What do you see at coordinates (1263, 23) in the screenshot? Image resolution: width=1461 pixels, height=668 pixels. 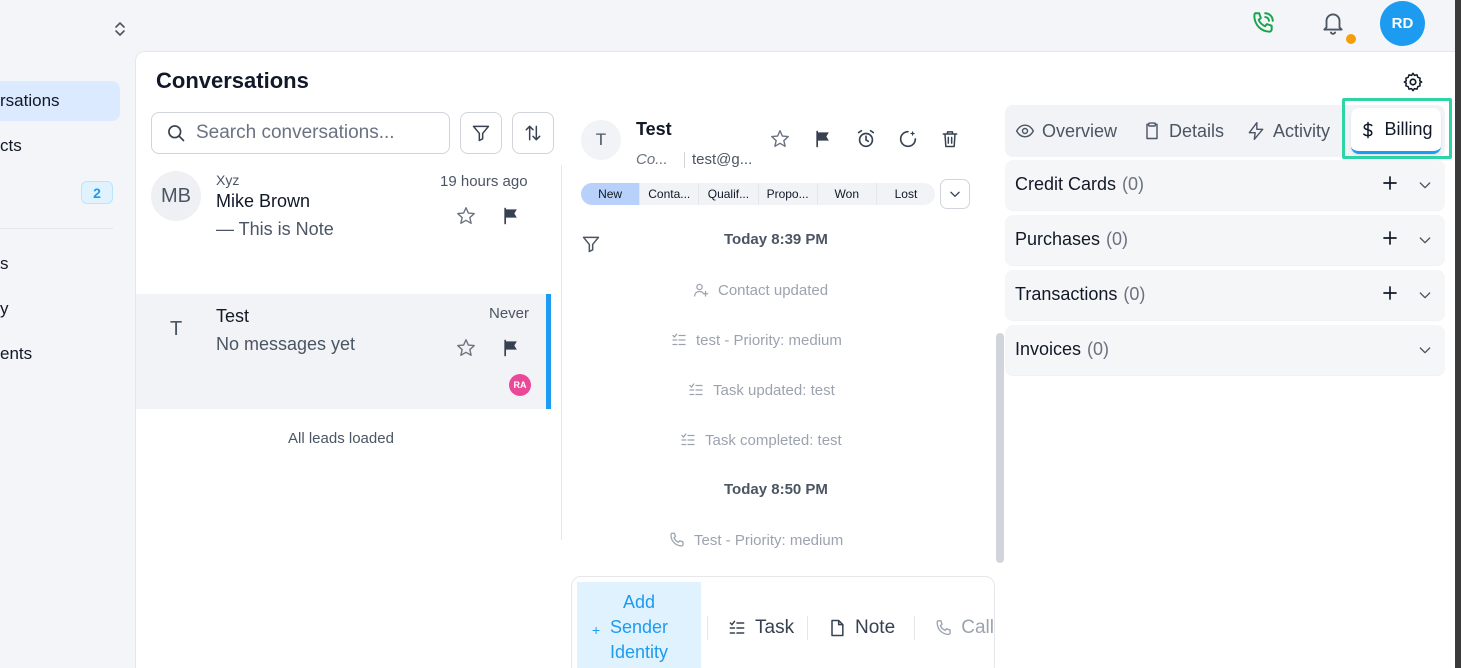 I see `phone-call-icon` at bounding box center [1263, 23].